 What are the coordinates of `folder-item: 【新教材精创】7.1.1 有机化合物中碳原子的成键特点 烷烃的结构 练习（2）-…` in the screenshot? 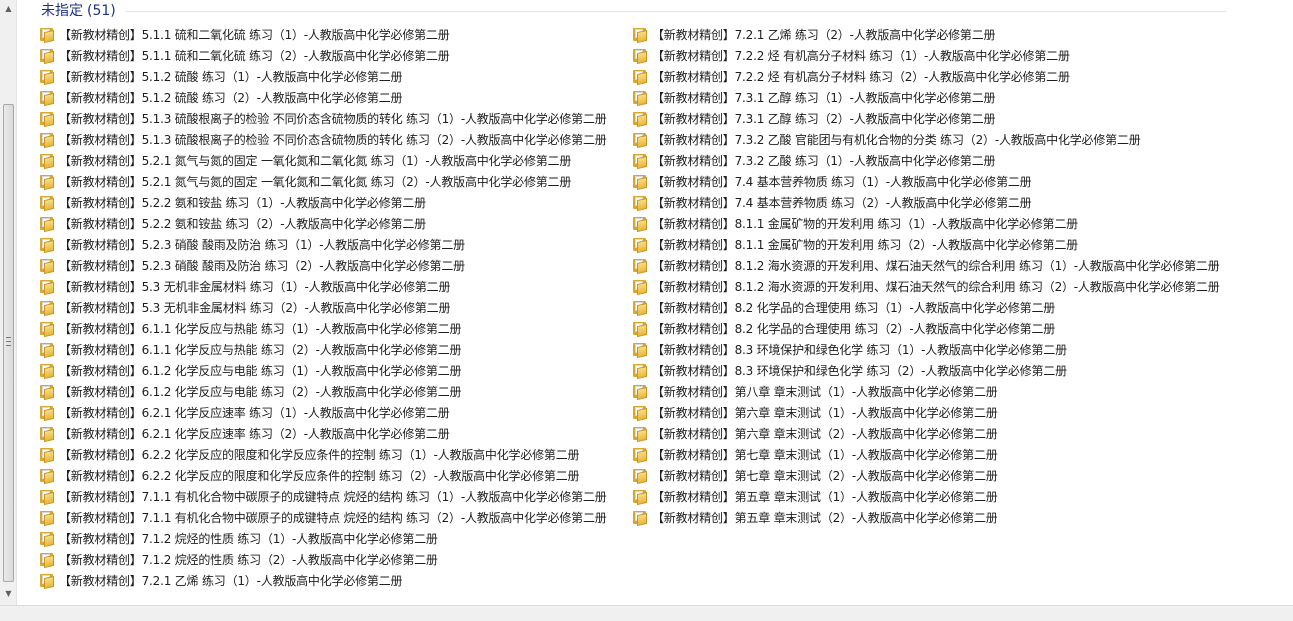 It's located at (323, 517).